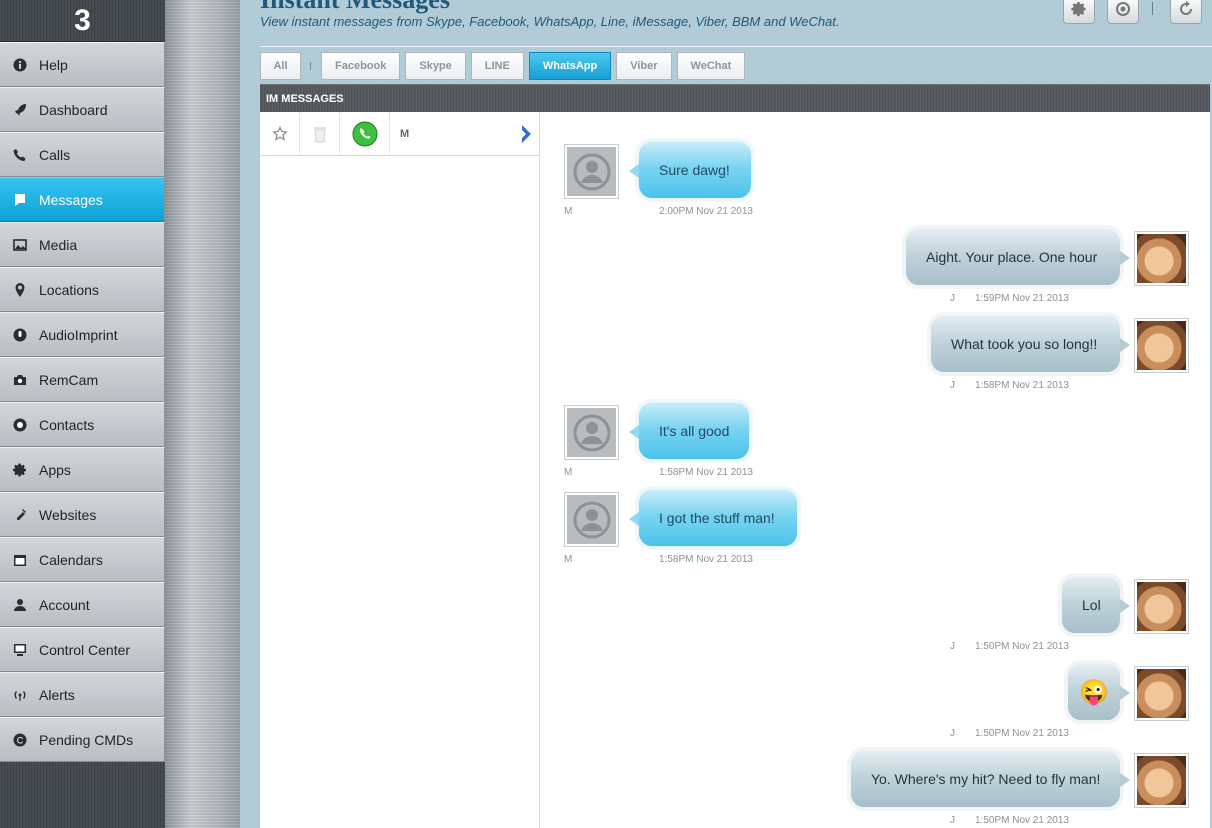 The height and width of the screenshot is (828, 1212). I want to click on info-icon, so click(20, 65).